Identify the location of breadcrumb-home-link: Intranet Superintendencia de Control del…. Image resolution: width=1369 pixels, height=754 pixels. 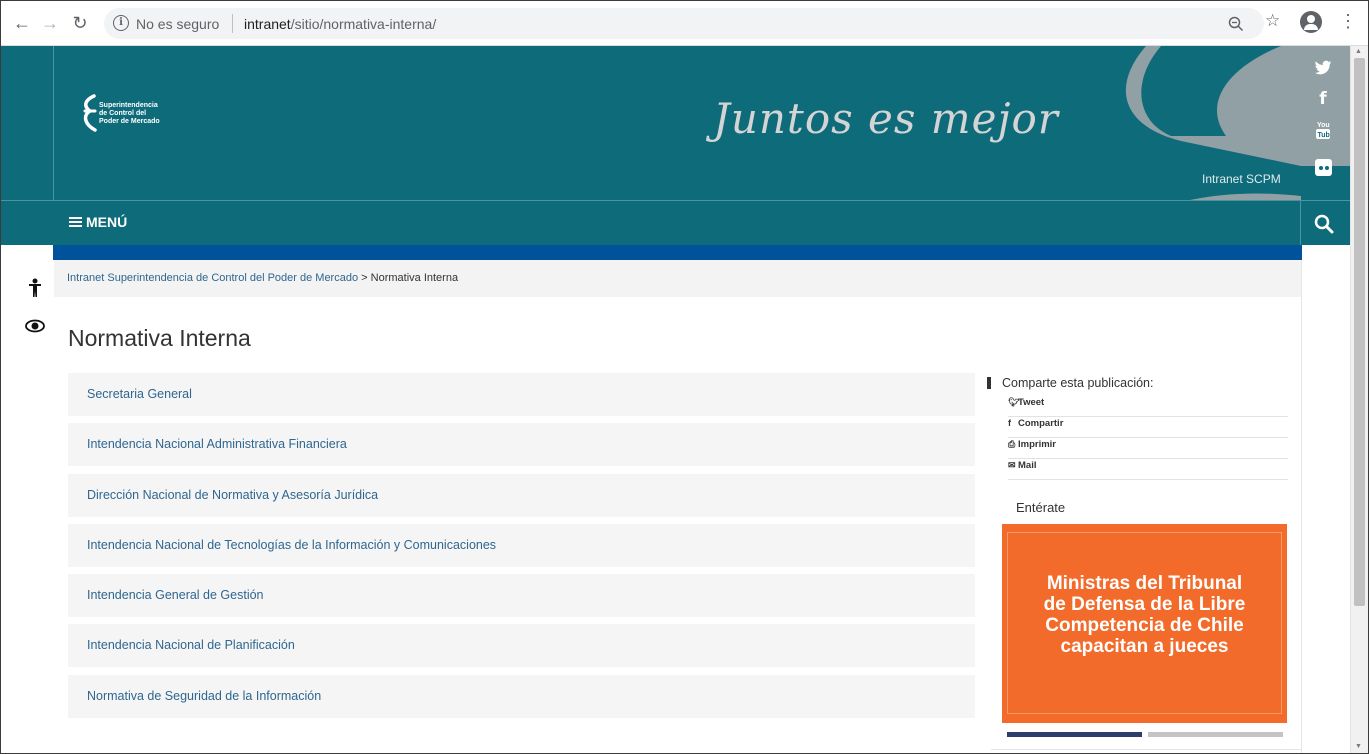
(212, 278).